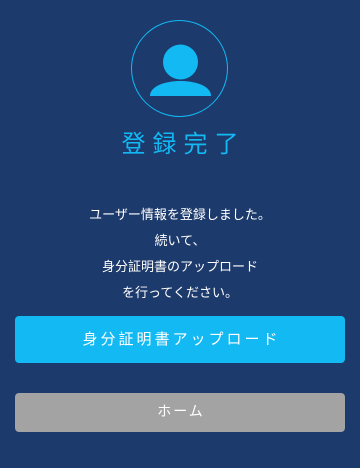  I want to click on message-line: 続いて、, so click(180, 241).